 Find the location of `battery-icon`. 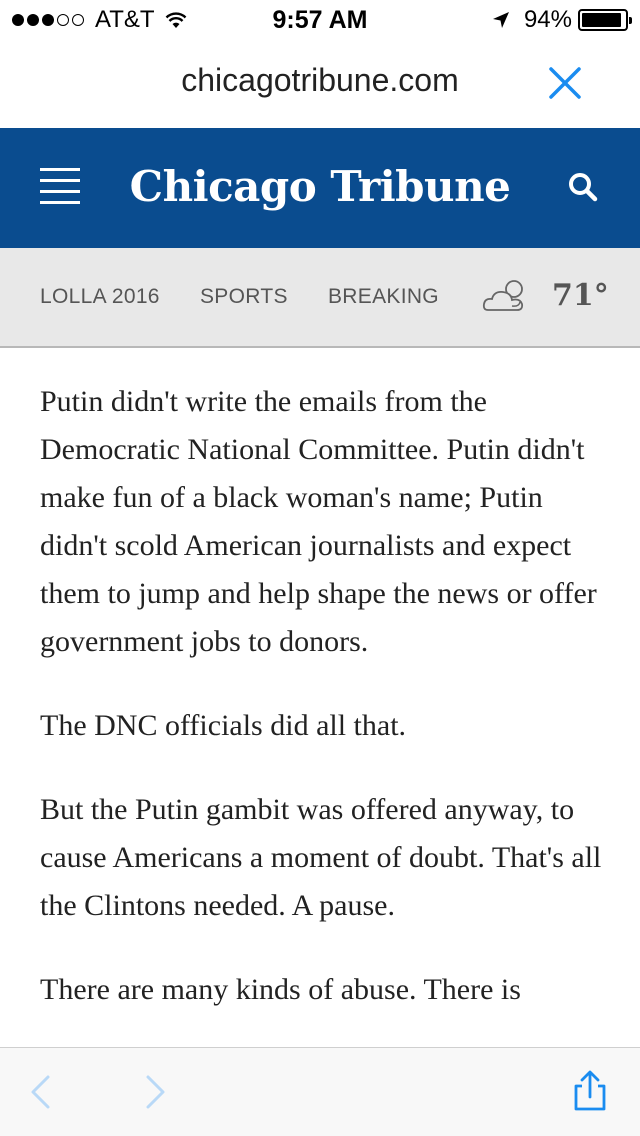

battery-icon is located at coordinates (605, 20).